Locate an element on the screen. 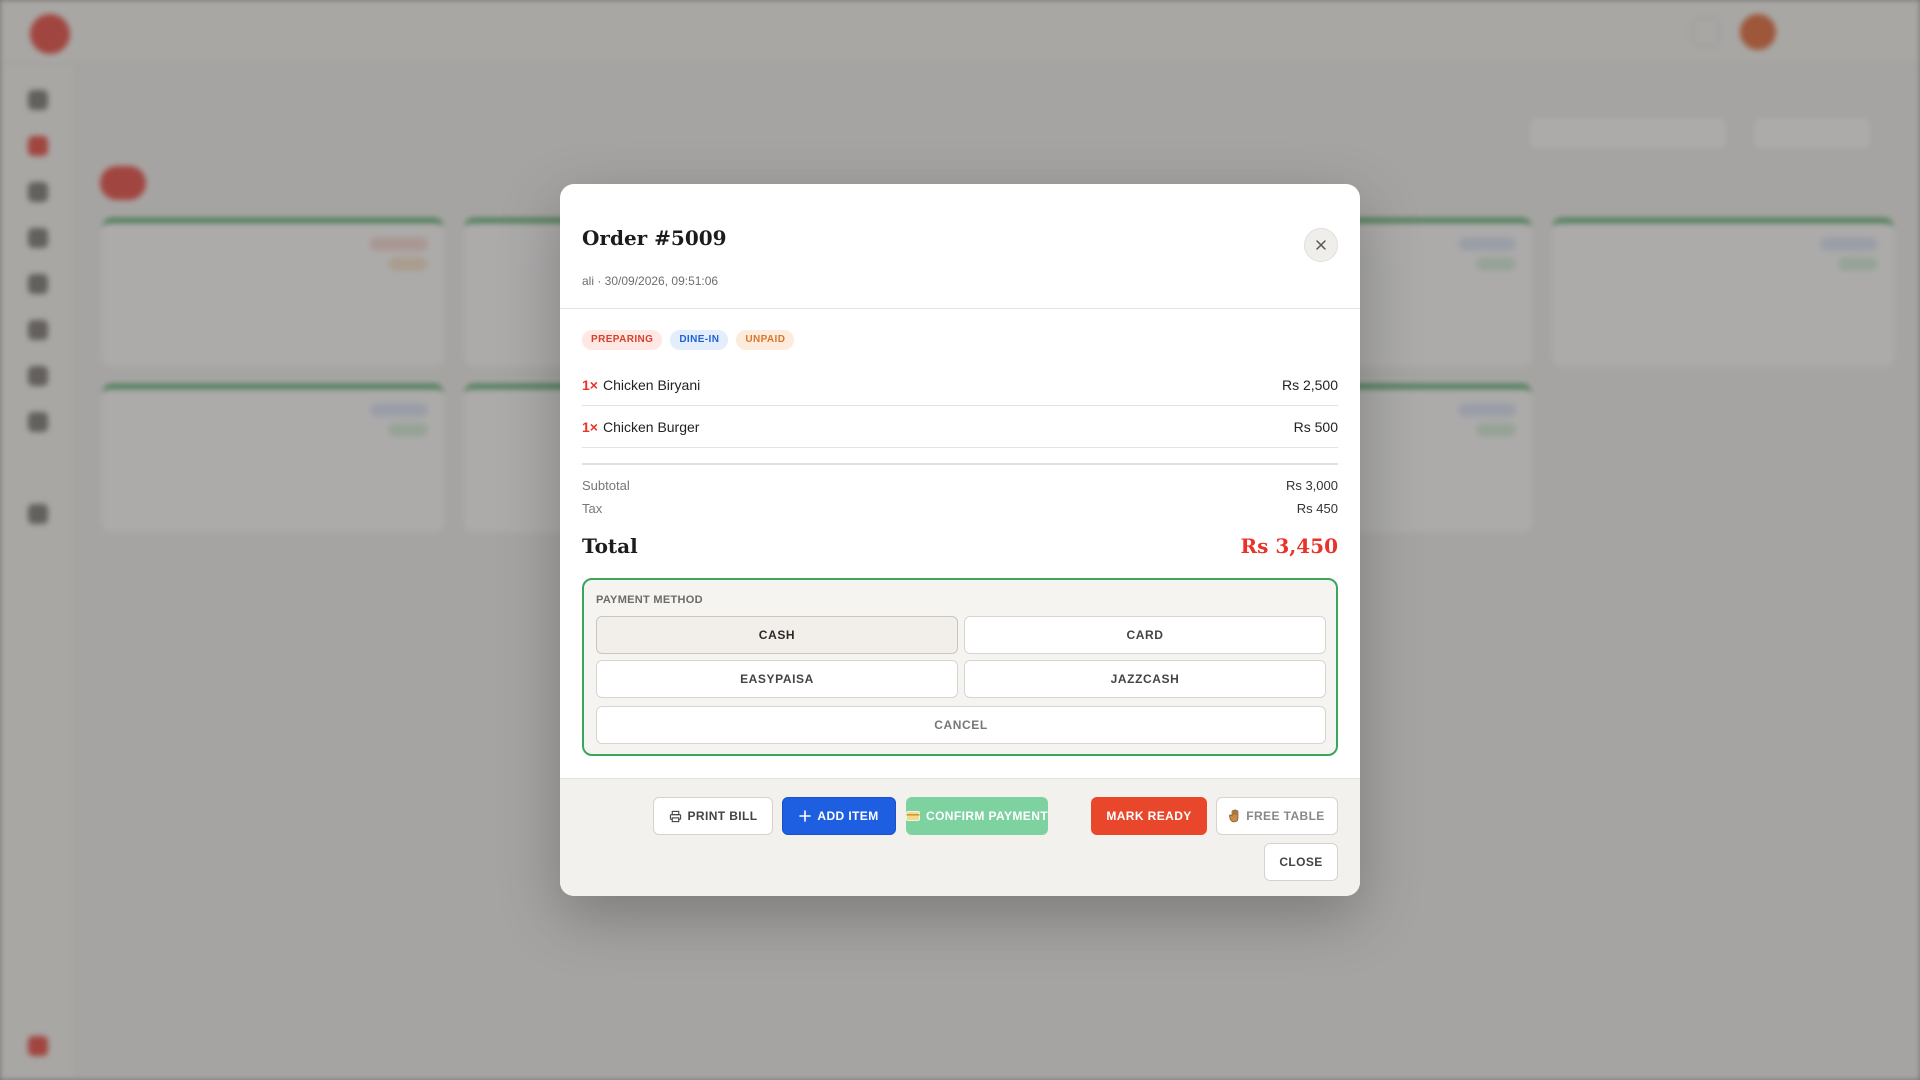  close-icon is located at coordinates (1321, 245).